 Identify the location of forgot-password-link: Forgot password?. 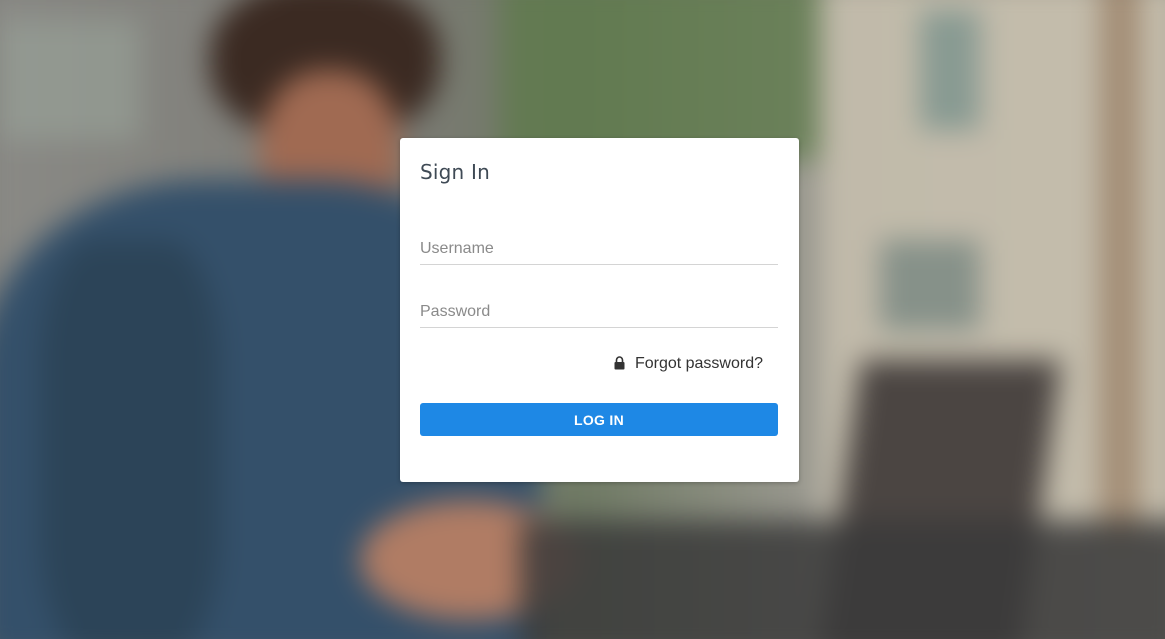
(688, 364).